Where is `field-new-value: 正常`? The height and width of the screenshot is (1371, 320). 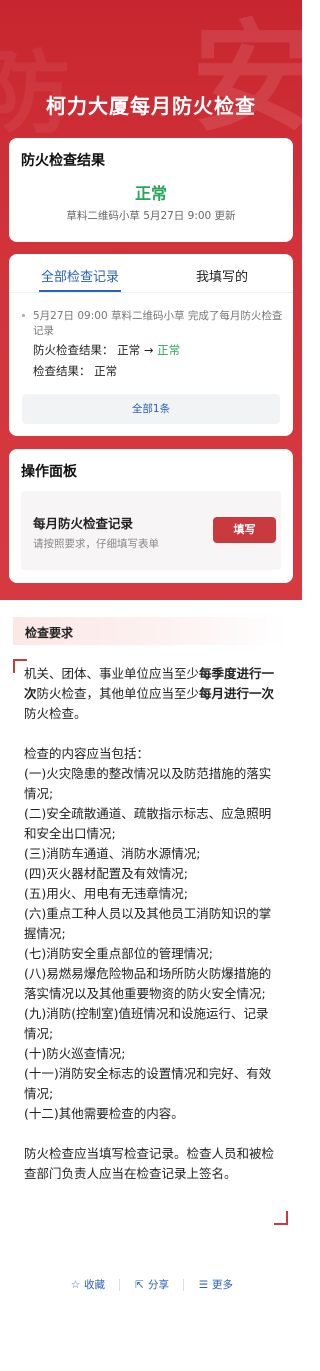
field-new-value: 正常 is located at coordinates (169, 350).